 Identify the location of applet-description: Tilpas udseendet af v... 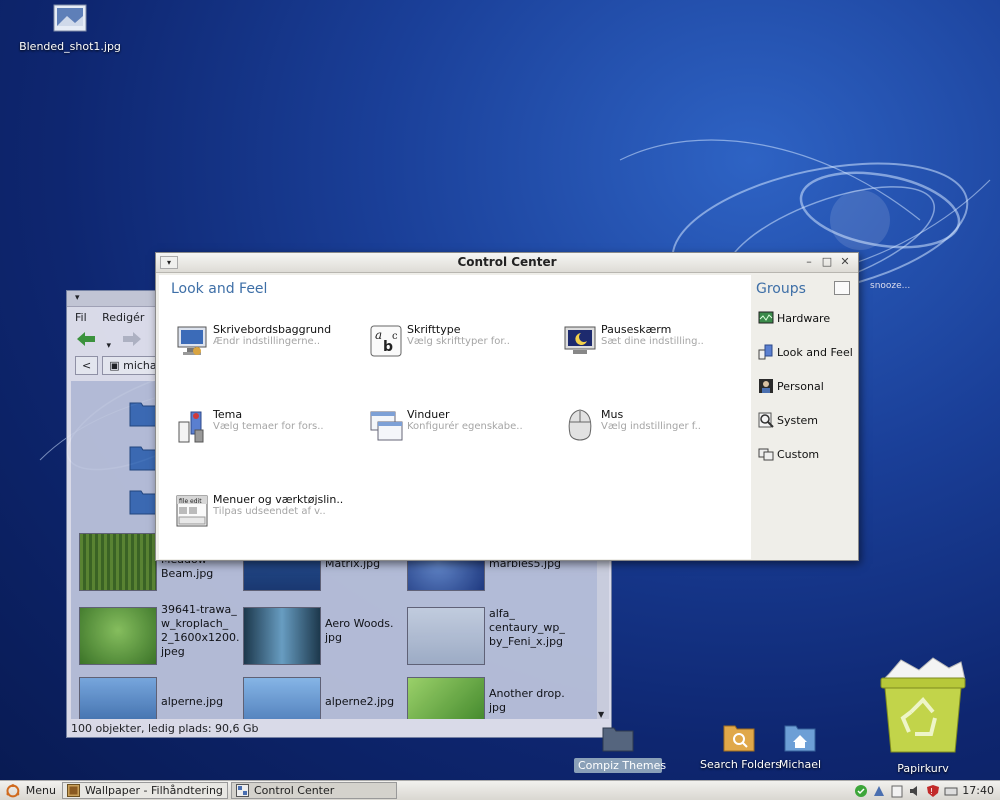
(269, 511).